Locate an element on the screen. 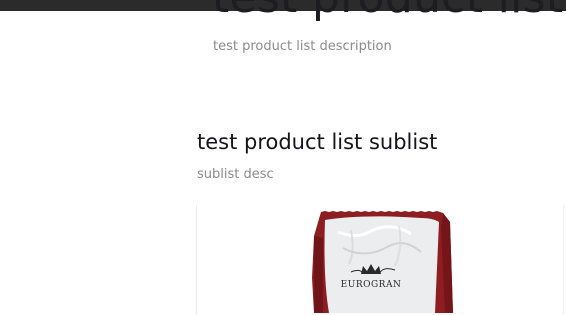  sublist-title: test product list sublist is located at coordinates (317, 142).